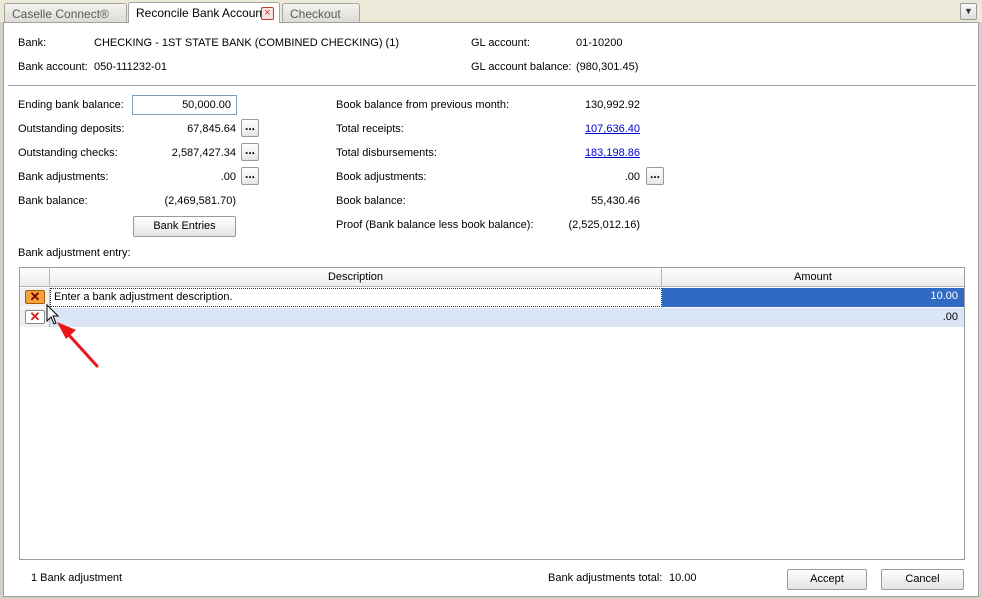 The height and width of the screenshot is (599, 982). What do you see at coordinates (60, 14) in the screenshot?
I see `tab-label: Caselle Connect®` at bounding box center [60, 14].